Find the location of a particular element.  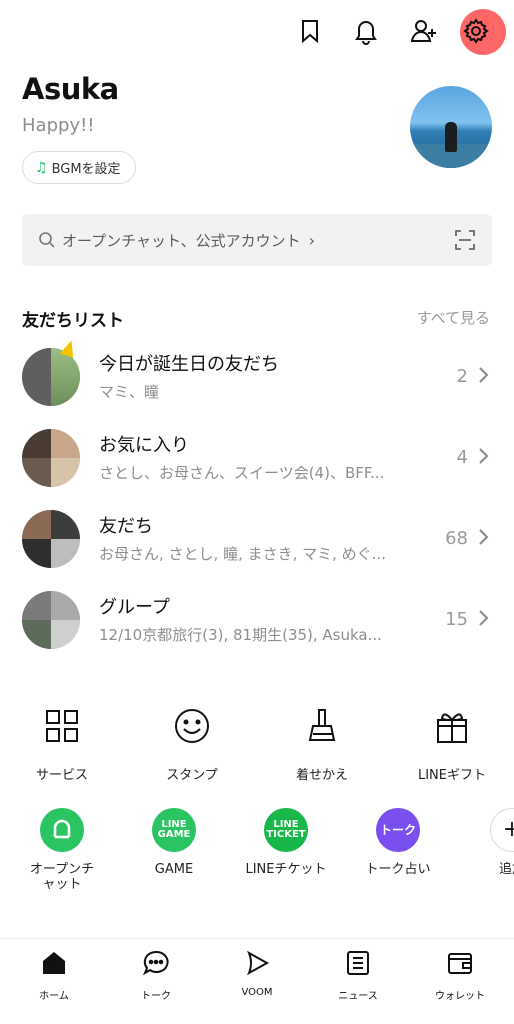

nav-news-label: ニュース is located at coordinates (358, 996).